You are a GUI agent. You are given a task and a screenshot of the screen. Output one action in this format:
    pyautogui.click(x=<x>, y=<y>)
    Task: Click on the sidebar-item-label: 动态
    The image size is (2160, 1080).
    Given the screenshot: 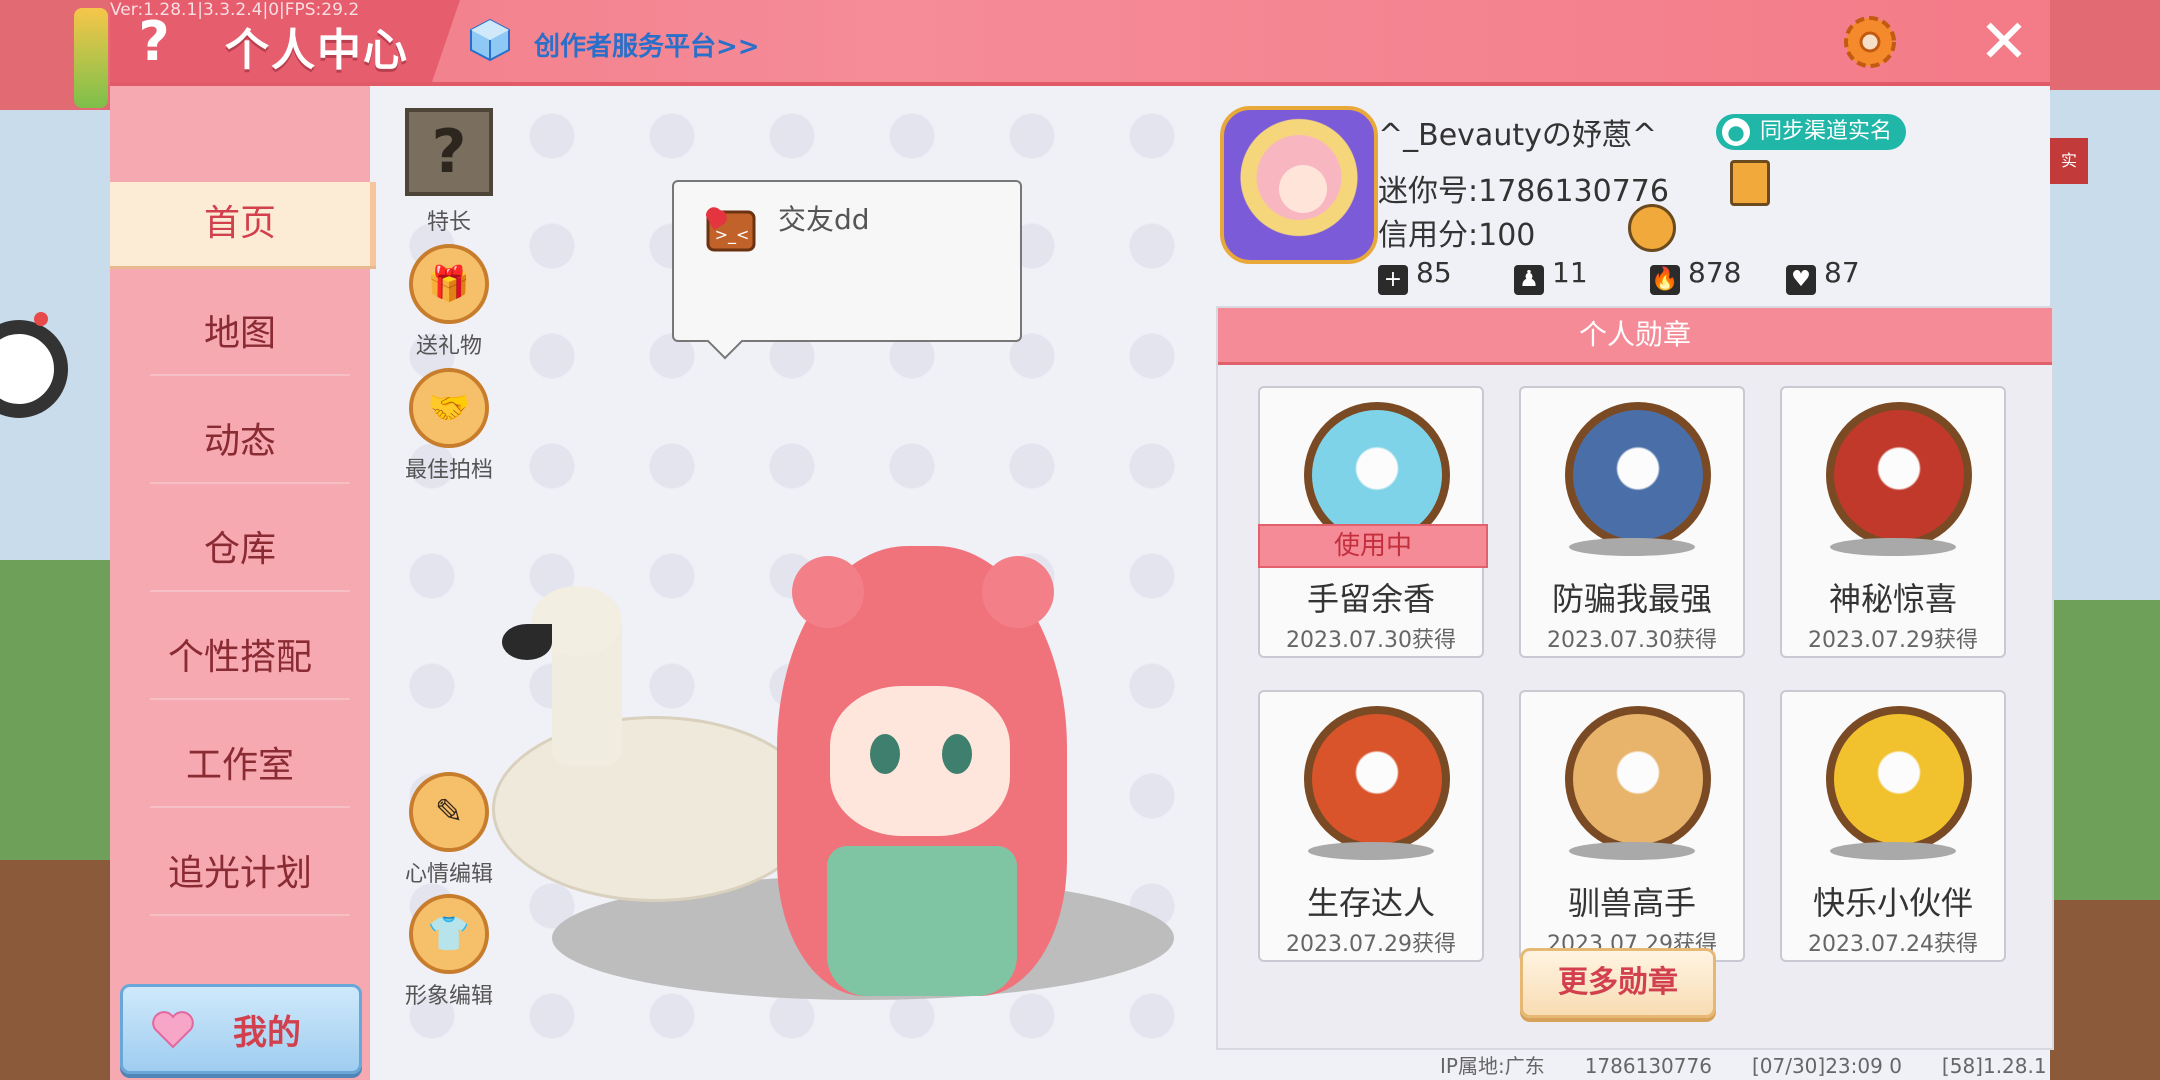 What is the action you would take?
    pyautogui.click(x=239, y=441)
    